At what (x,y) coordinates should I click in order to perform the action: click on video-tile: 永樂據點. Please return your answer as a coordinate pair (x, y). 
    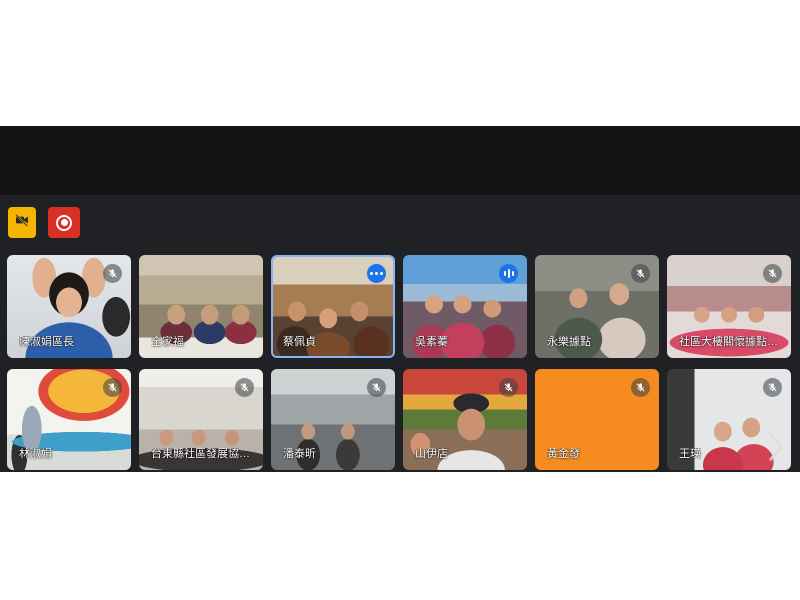
    Looking at the image, I should click on (597, 306).